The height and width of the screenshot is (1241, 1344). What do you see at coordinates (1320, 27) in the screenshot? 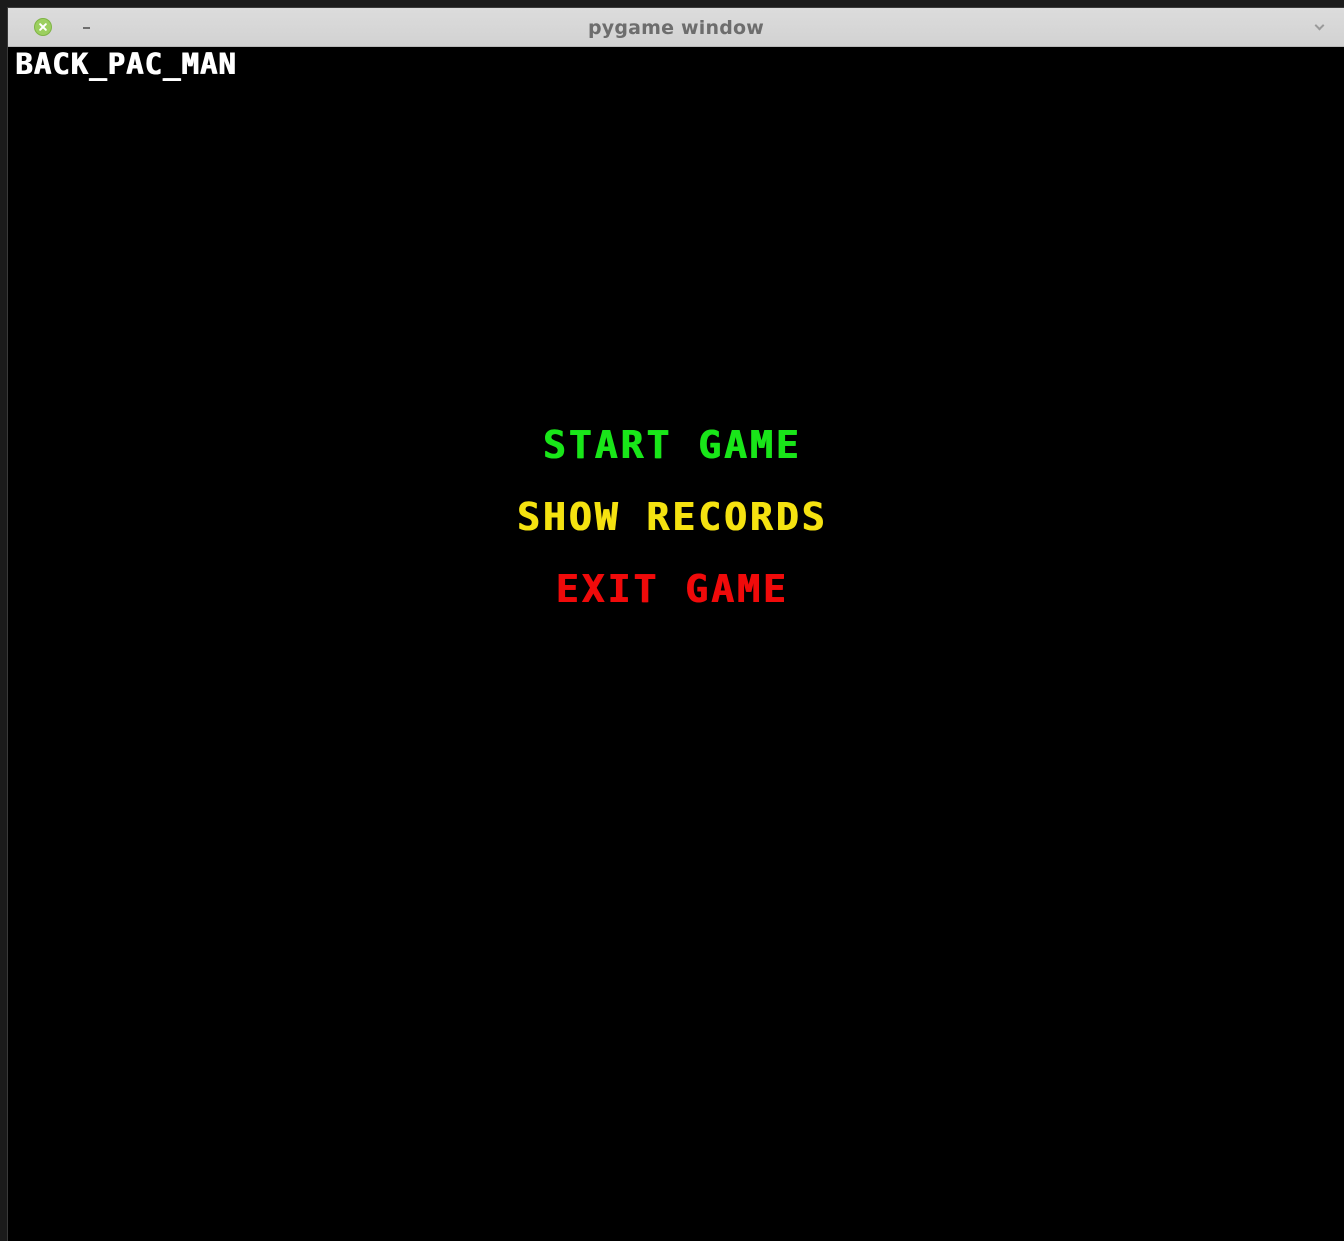
I see `chevron-down-icon` at bounding box center [1320, 27].